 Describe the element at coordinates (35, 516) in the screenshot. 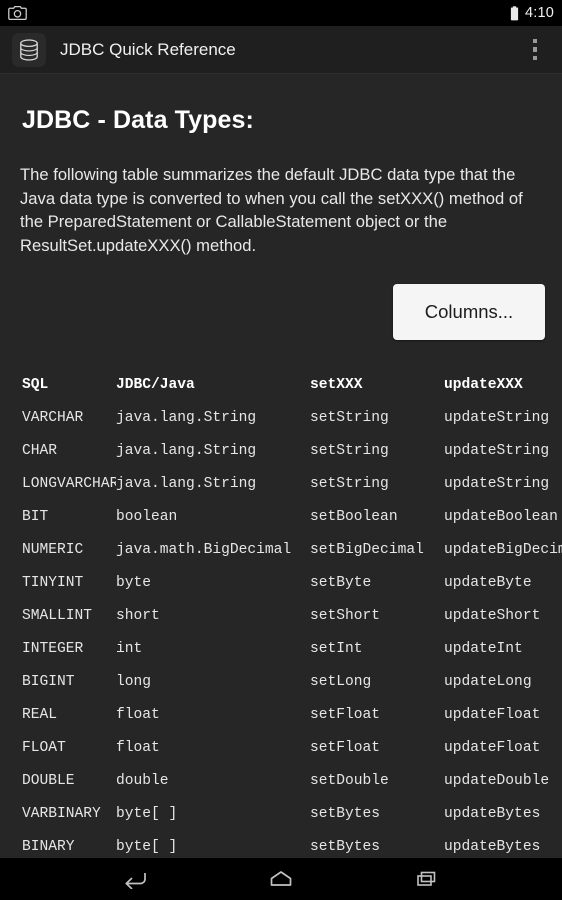

I see `cell-sql: BIT` at that location.